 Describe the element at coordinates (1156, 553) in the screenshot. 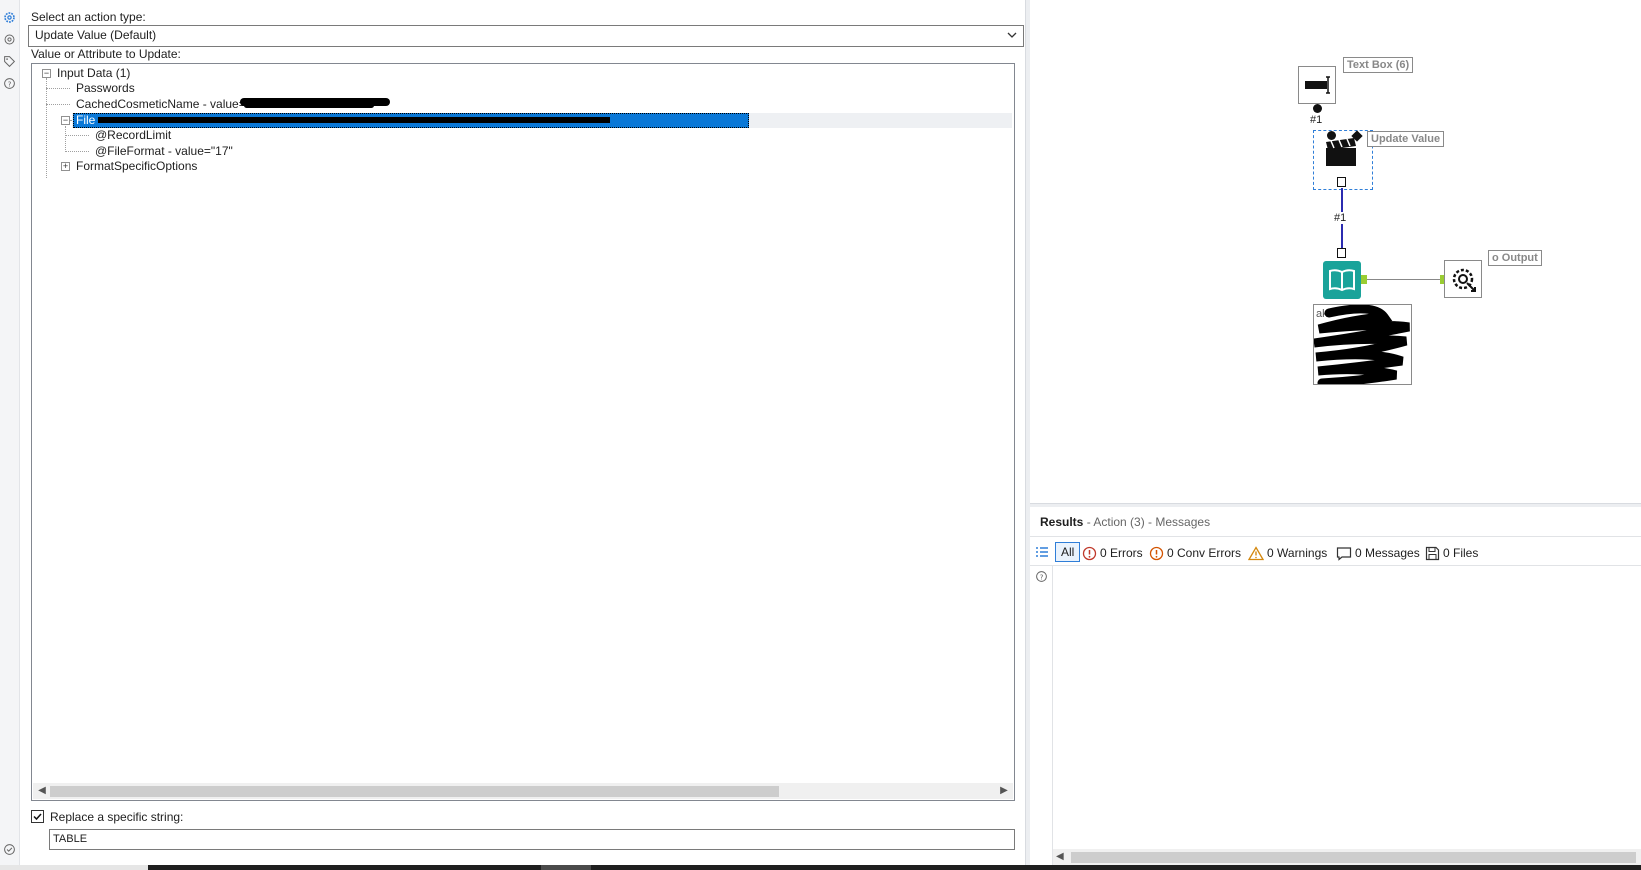

I see `conv-error-icon` at that location.